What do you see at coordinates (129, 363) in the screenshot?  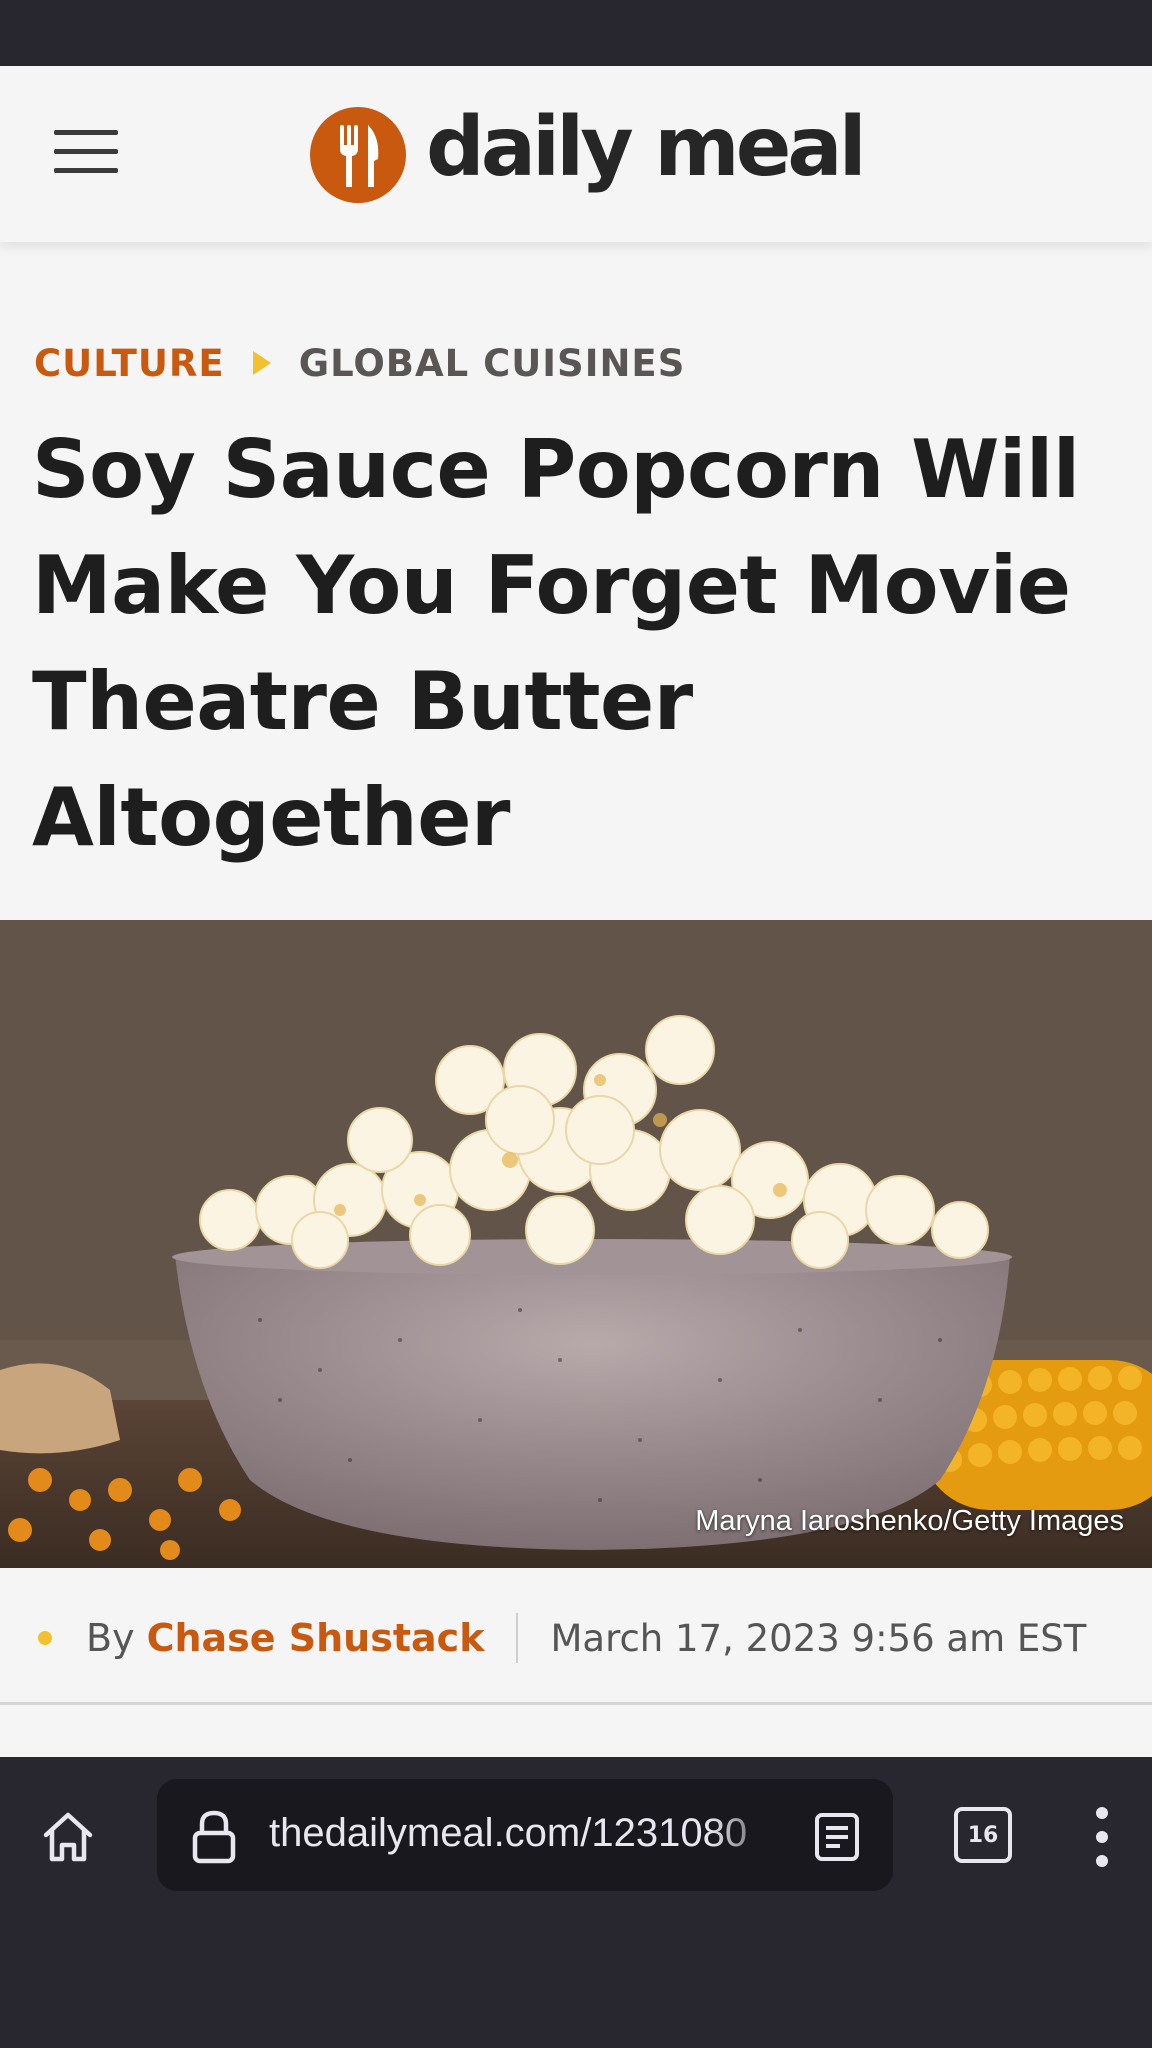 I see `breadcrumb-culture-link: CULTURE` at bounding box center [129, 363].